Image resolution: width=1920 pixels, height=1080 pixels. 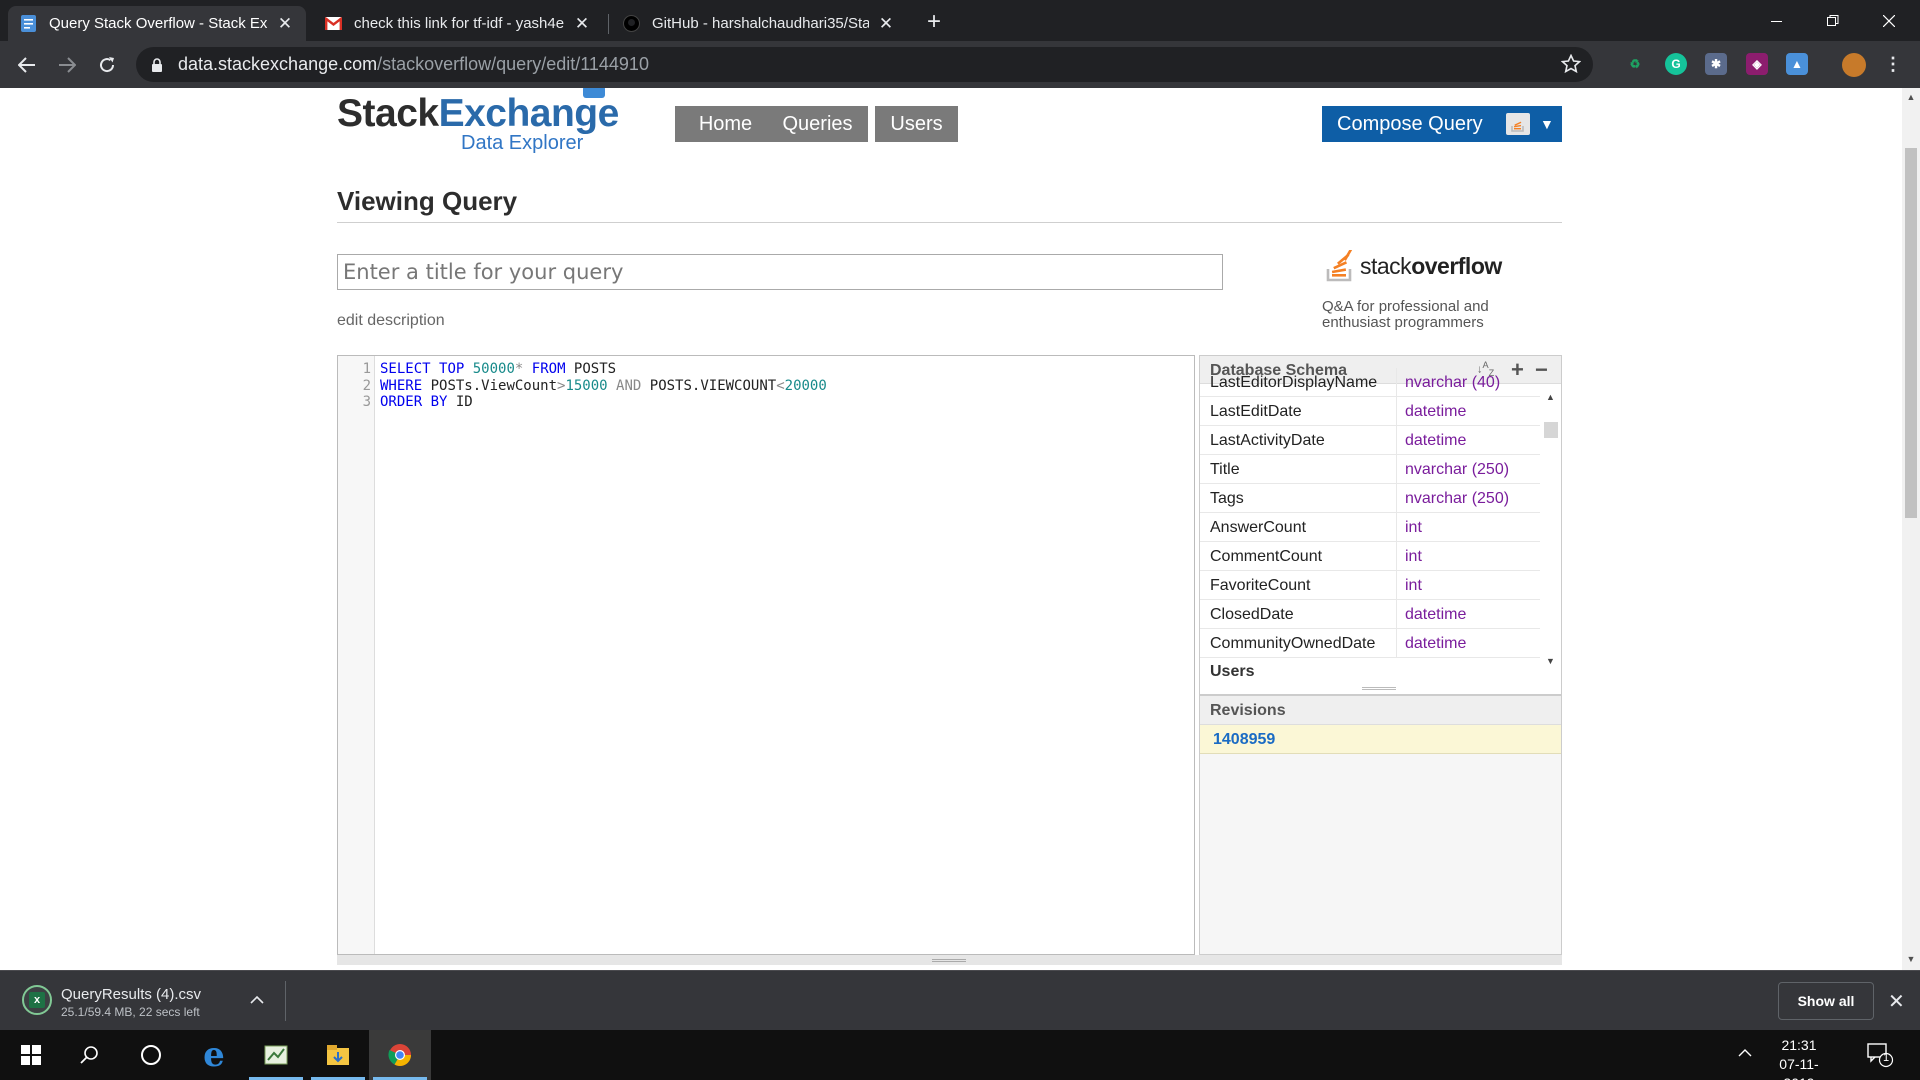 I want to click on tab-github: GitHub - harshalchaudhari35/Sta ✕, so click(x=759, y=23).